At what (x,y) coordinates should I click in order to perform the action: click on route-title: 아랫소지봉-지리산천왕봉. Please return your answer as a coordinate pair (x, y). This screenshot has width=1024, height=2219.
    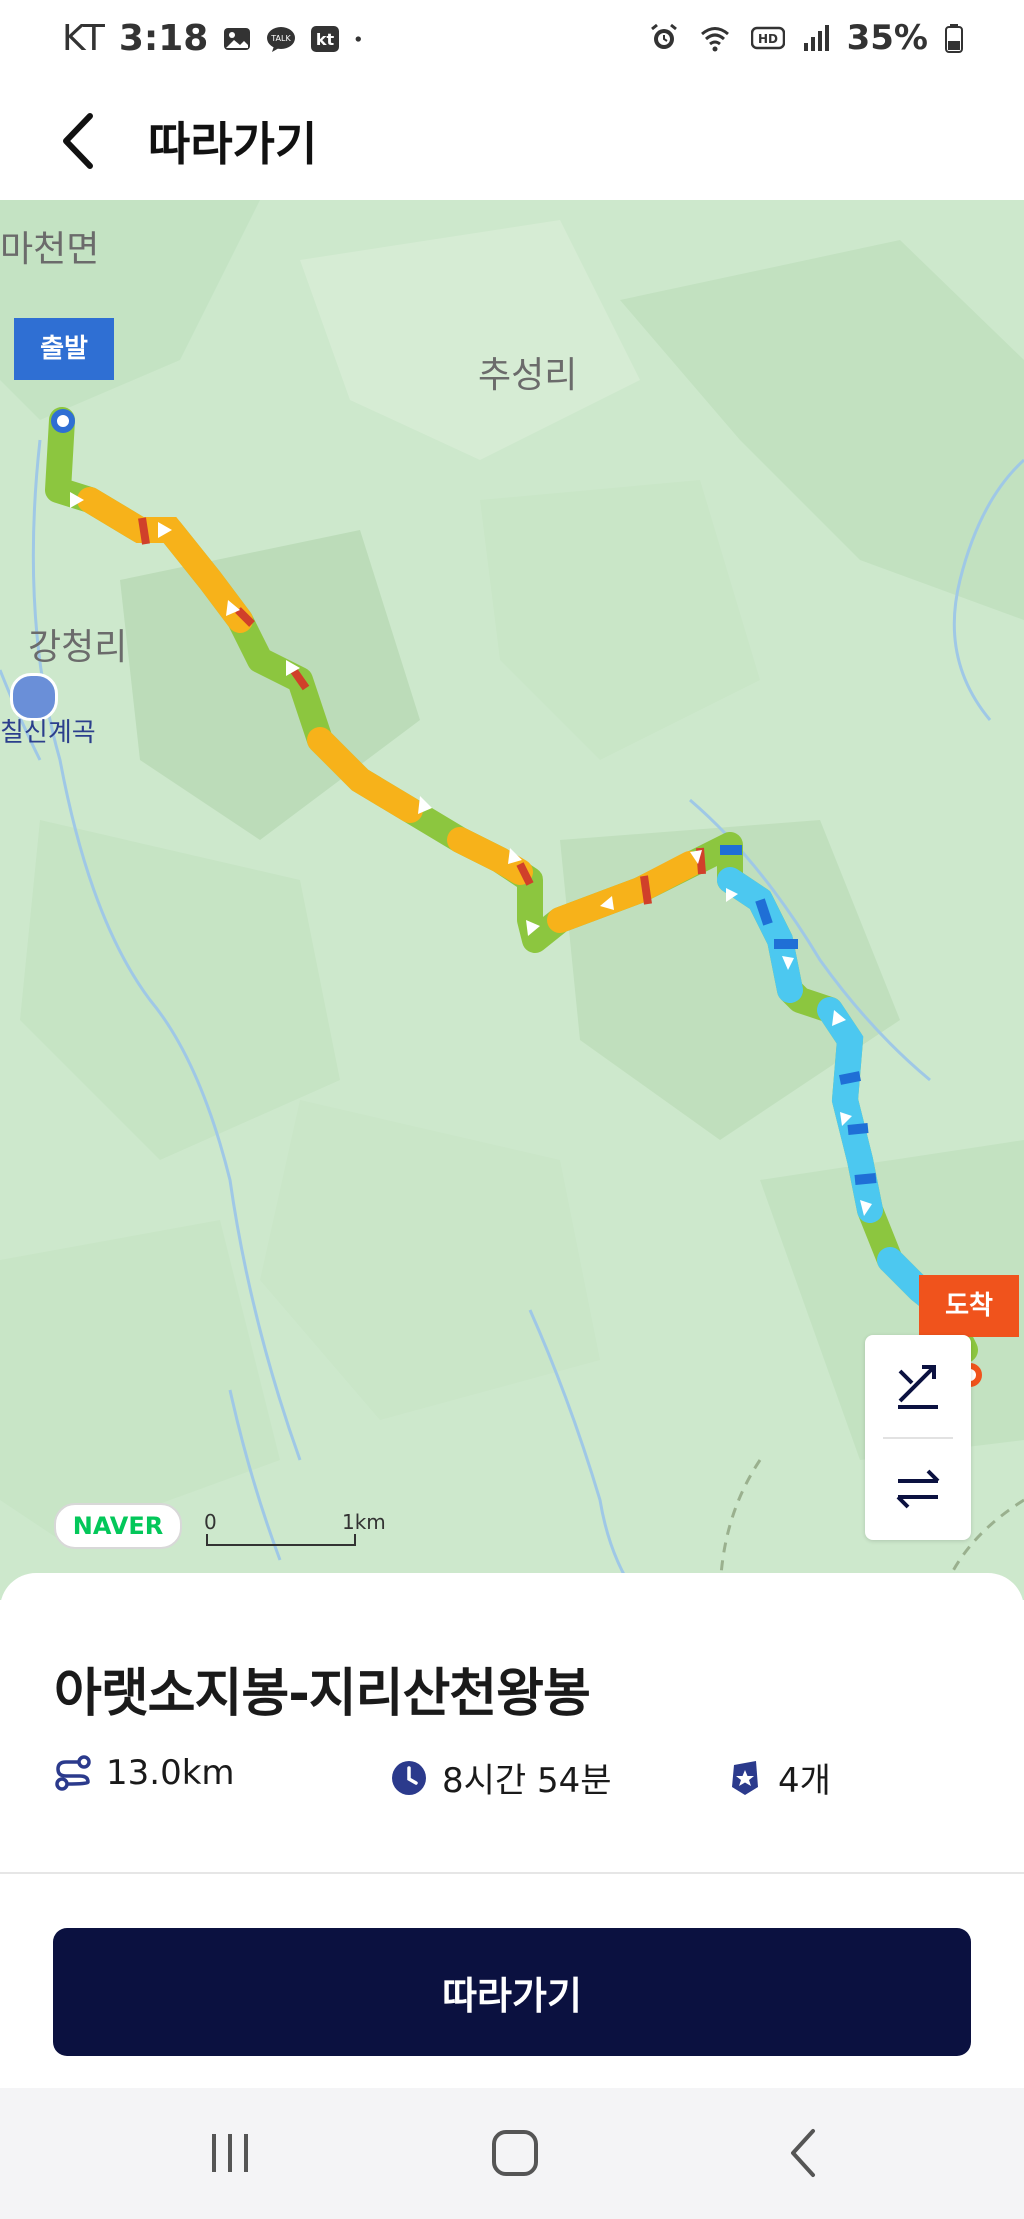
    Looking at the image, I should click on (322, 1694).